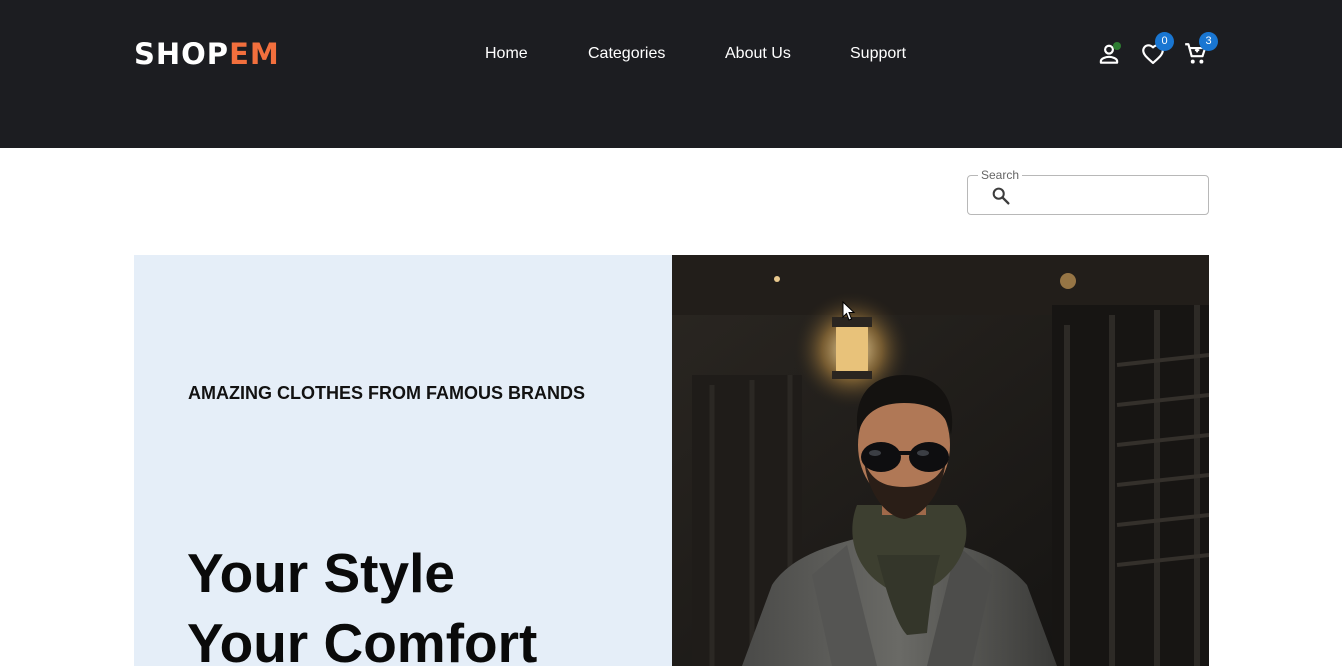  Describe the element at coordinates (1164, 41) in the screenshot. I see `wishlist-count-badge: 0` at that location.